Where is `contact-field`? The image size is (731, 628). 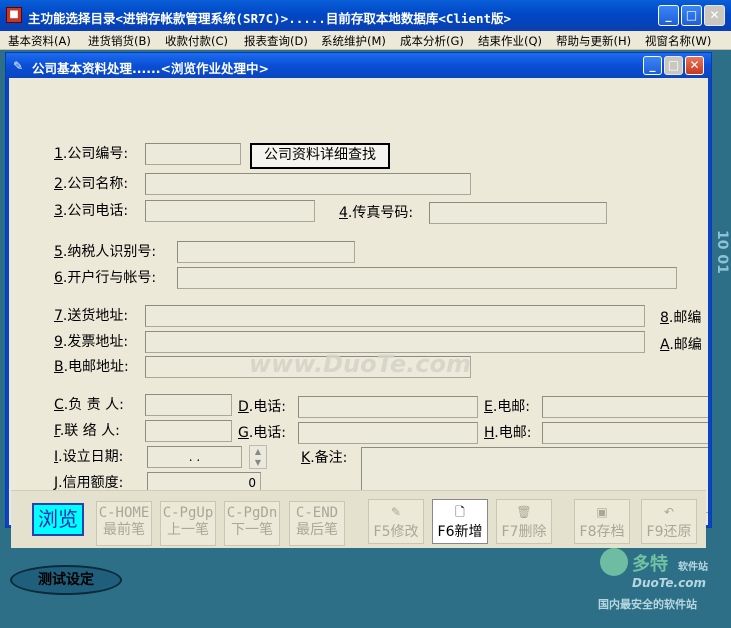
contact-field is located at coordinates (188, 431).